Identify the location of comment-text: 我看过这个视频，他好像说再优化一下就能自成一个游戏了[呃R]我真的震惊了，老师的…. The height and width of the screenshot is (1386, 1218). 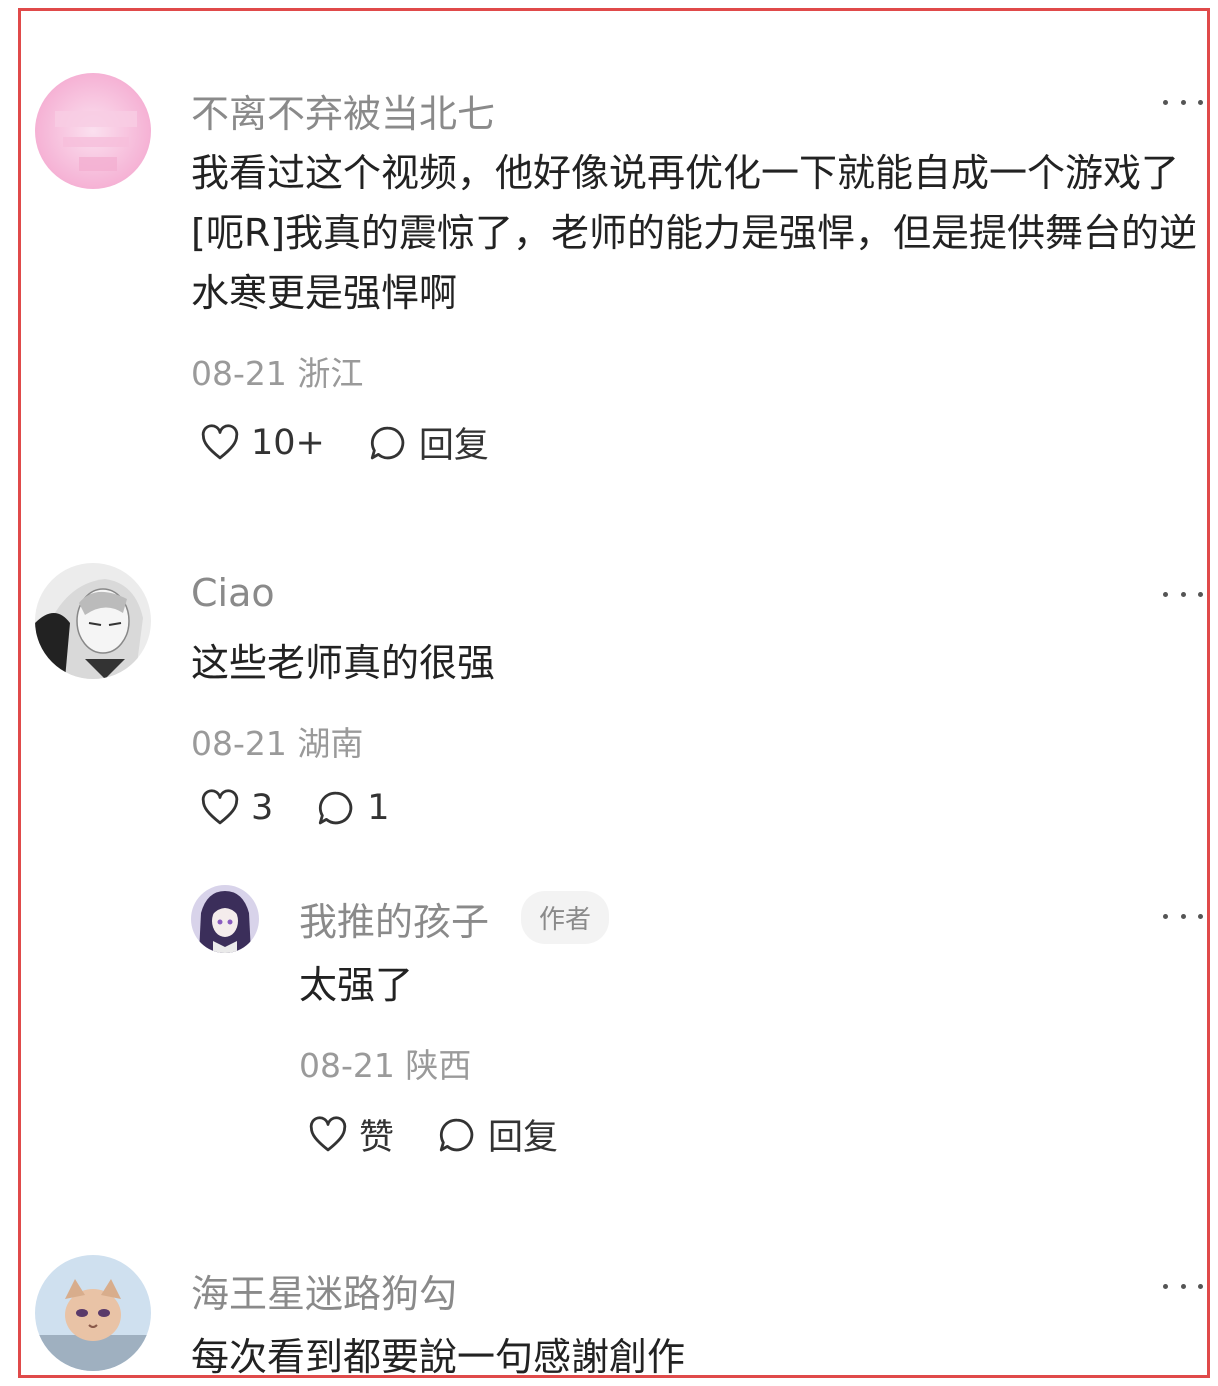
(694, 233).